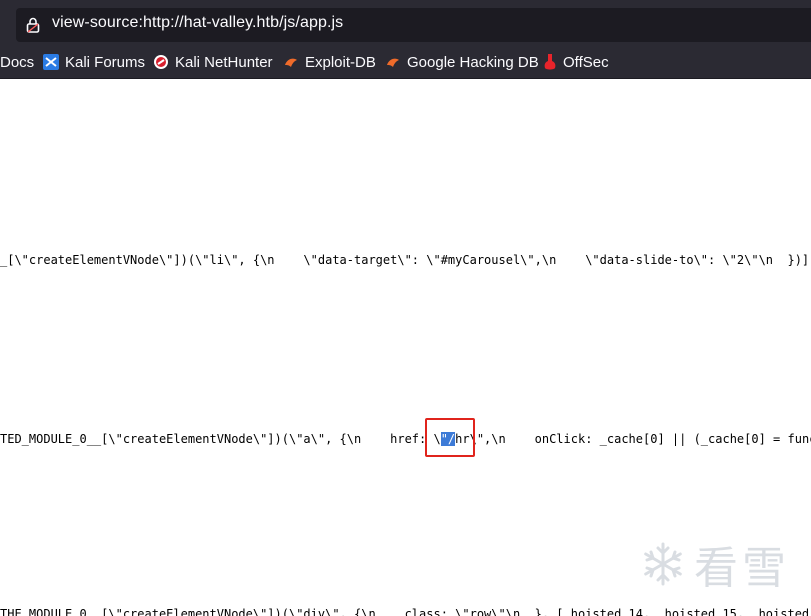  Describe the element at coordinates (550, 62) in the screenshot. I see `offsec-icon` at that location.